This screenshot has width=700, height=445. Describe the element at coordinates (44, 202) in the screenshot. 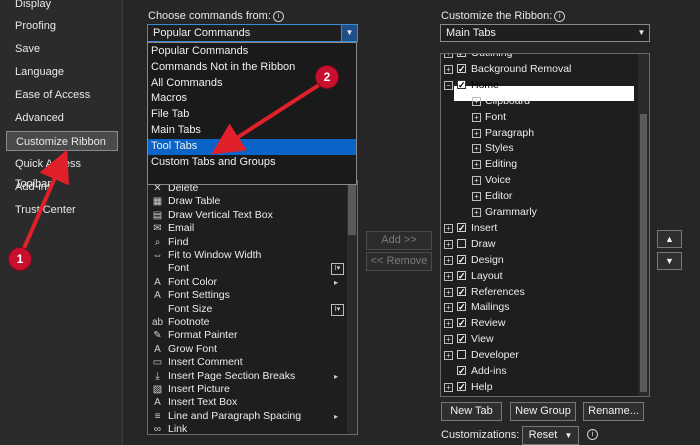

I see `arrow-to-customize-ribbon` at that location.